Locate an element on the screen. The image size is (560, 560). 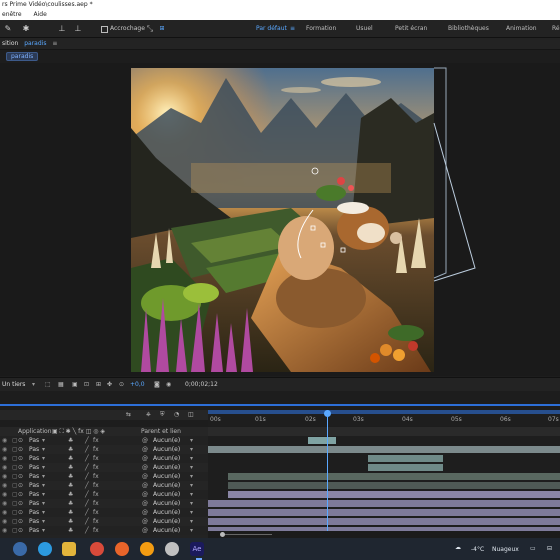
weather-condition: Nuageux is located at coordinates (505, 549).